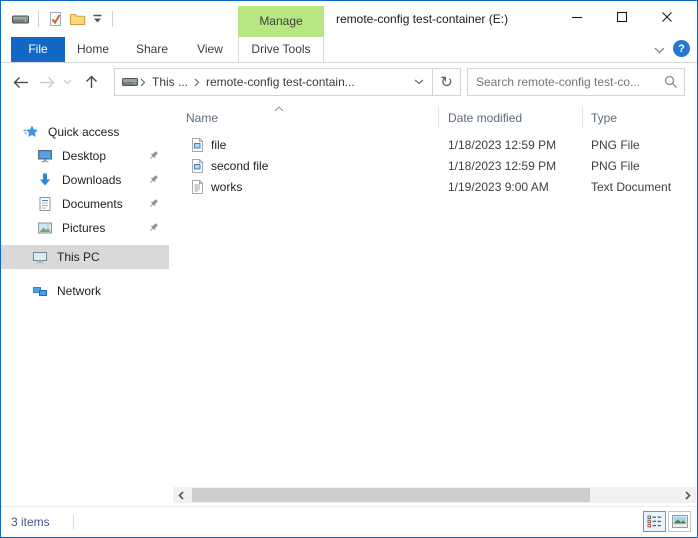 The width and height of the screenshot is (698, 538). Describe the element at coordinates (433, 187) in the screenshot. I see `file-row: works 1/19/2023 9:00 AM Text Document` at that location.